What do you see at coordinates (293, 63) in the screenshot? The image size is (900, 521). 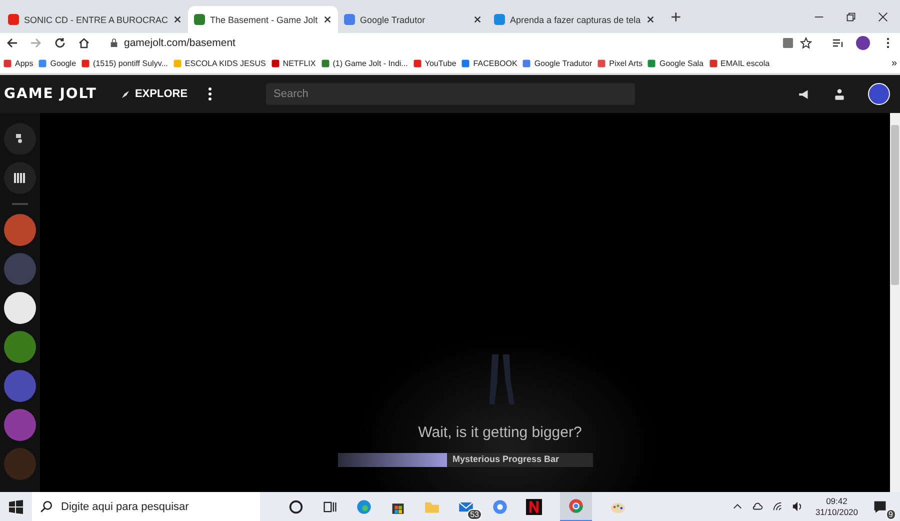 I see `bookmark: NETFLIX` at bounding box center [293, 63].